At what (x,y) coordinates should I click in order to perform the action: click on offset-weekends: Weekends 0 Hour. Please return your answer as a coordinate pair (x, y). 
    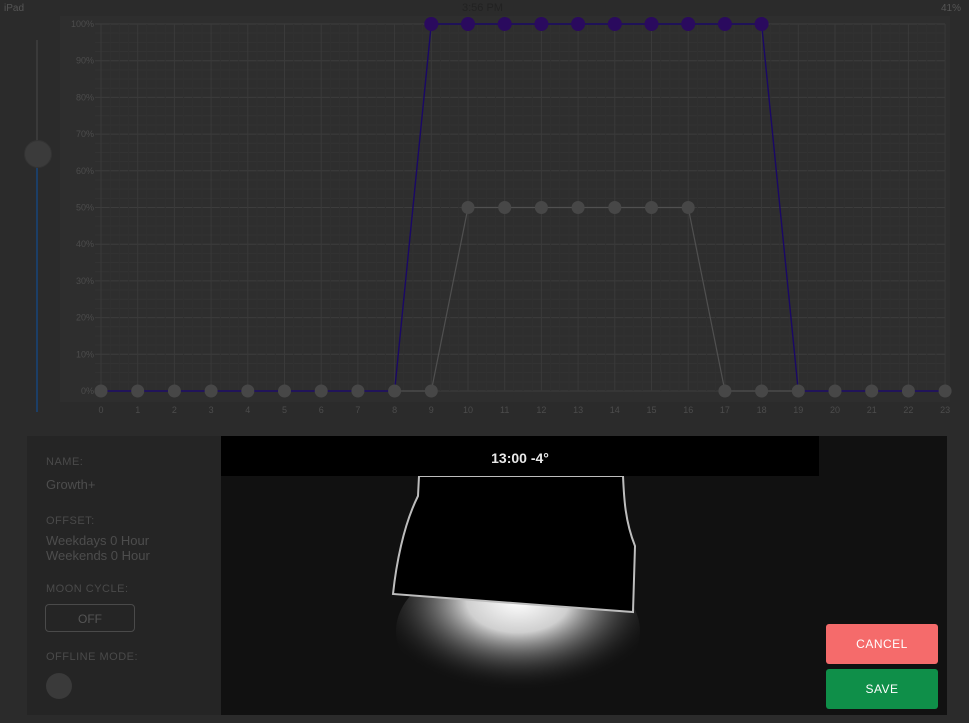
    Looking at the image, I should click on (98, 555).